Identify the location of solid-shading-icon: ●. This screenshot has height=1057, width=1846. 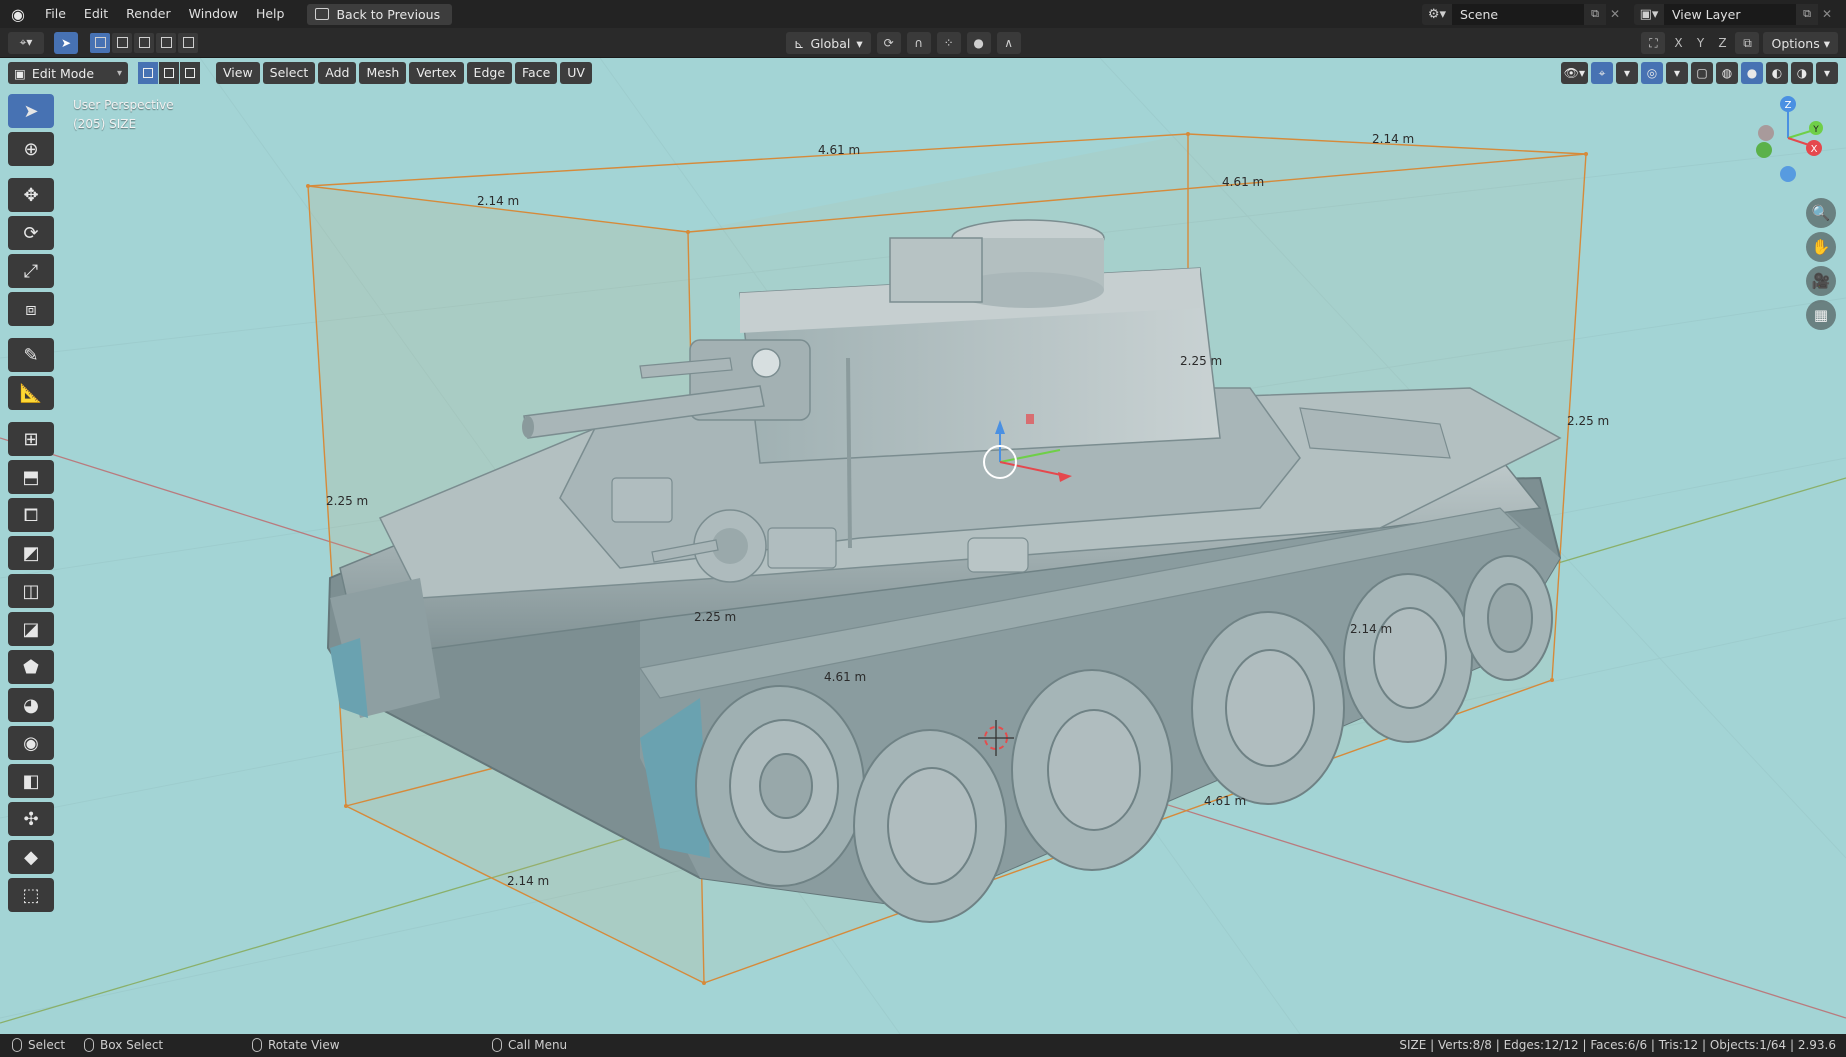
(1752, 73).